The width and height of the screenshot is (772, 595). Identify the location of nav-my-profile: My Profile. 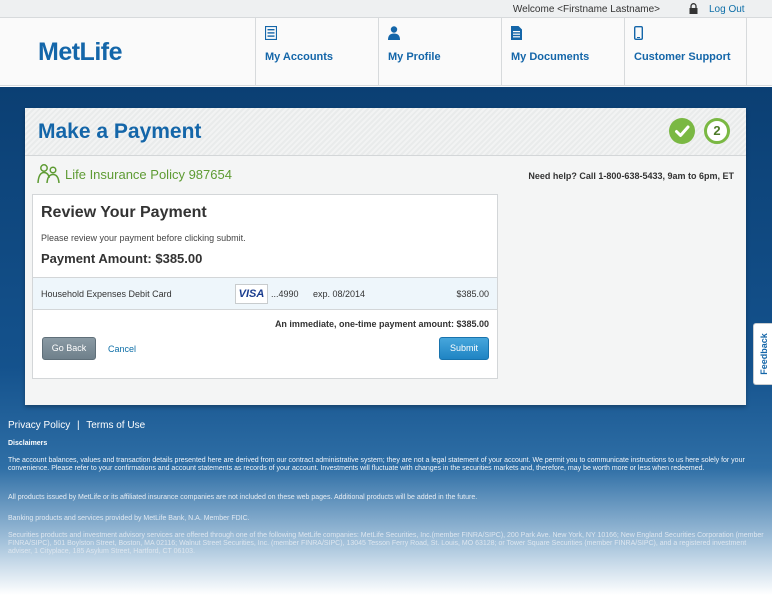
(439, 52).